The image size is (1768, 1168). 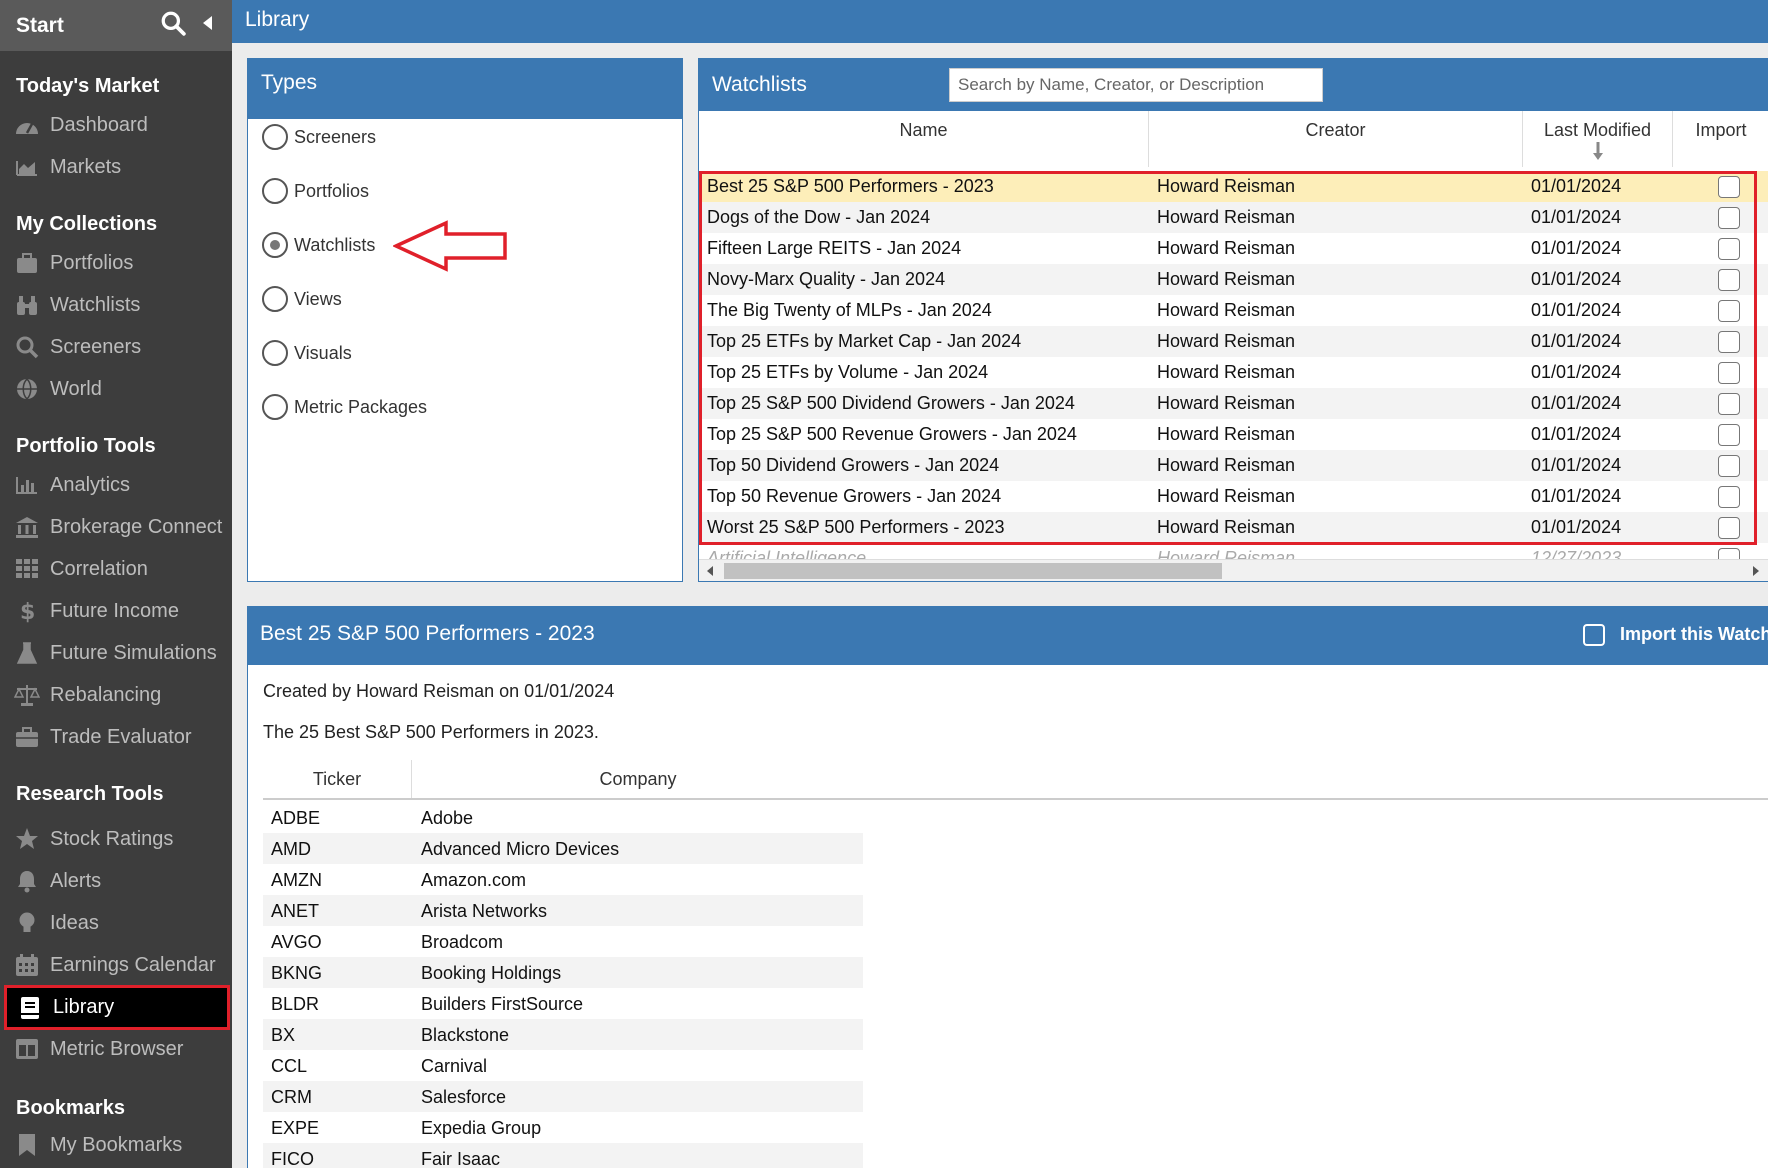 What do you see at coordinates (1721, 130) in the screenshot?
I see `column-header-import: Import` at bounding box center [1721, 130].